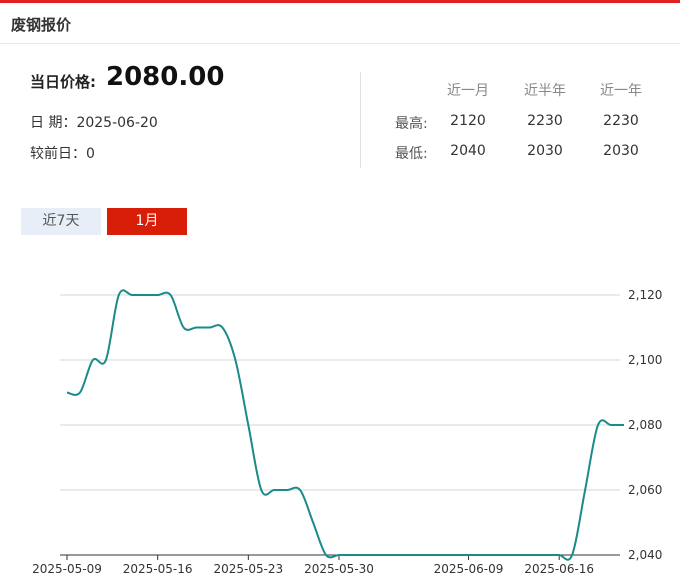 This screenshot has height=577, width=680. Describe the element at coordinates (468, 121) in the screenshot. I see `stat-high-month: 2120` at that location.